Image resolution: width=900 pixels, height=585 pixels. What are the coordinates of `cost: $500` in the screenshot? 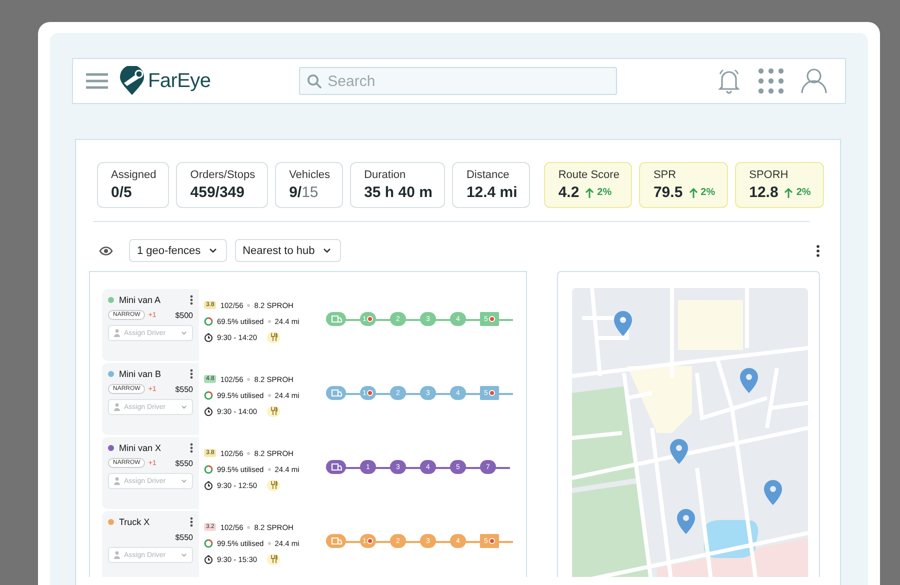 It's located at (184, 315).